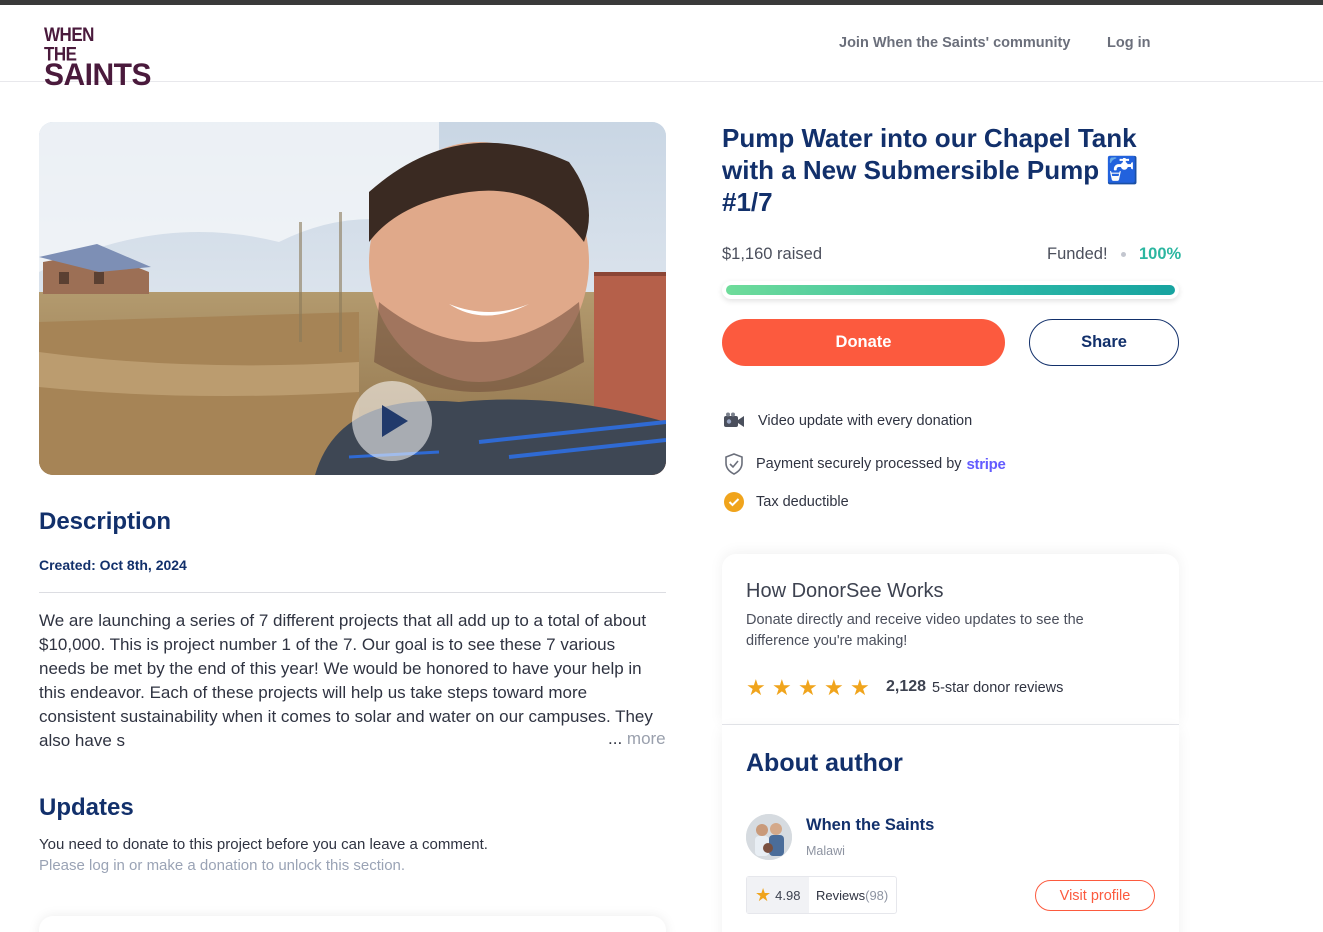 The image size is (1323, 932). What do you see at coordinates (734, 421) in the screenshot?
I see `video-camera-icon` at bounding box center [734, 421].